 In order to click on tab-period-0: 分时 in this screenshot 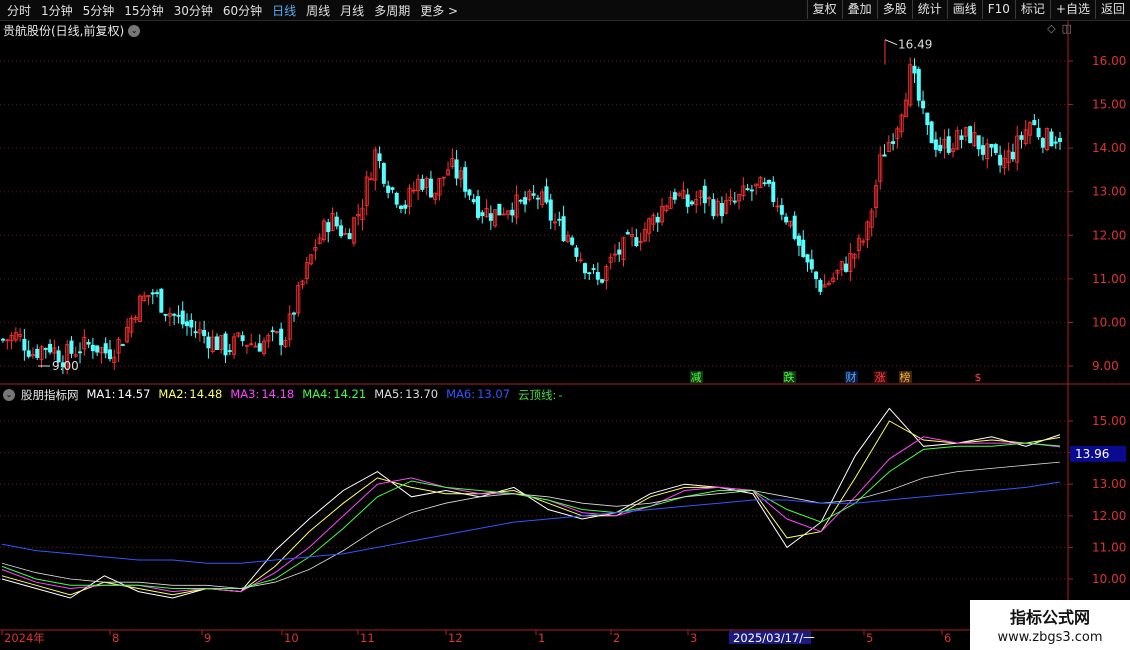, I will do `click(19, 10)`.